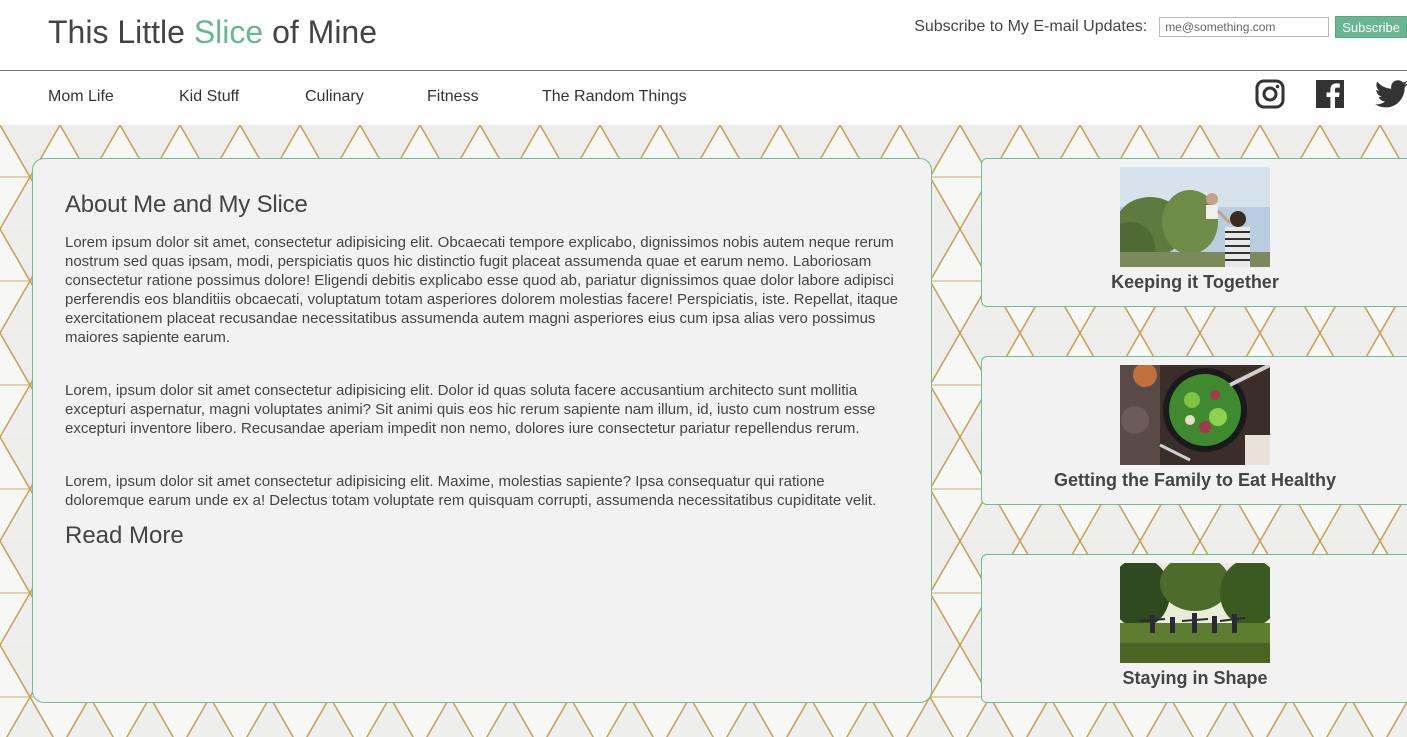 The width and height of the screenshot is (1407, 737). I want to click on post-card-staying-shape: Staying in Shape, so click(1194, 628).